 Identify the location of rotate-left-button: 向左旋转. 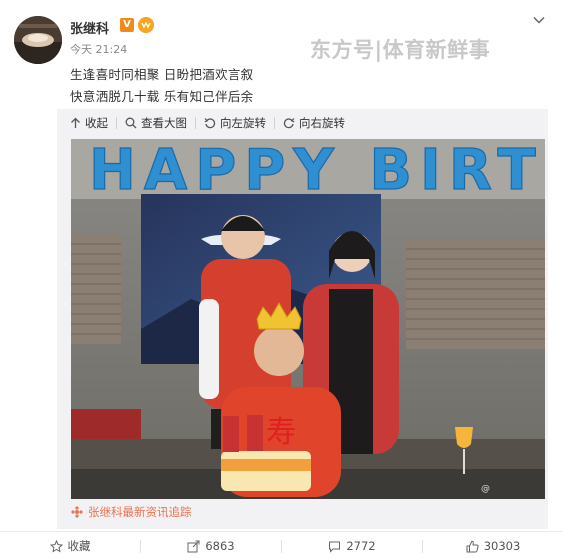
(235, 123).